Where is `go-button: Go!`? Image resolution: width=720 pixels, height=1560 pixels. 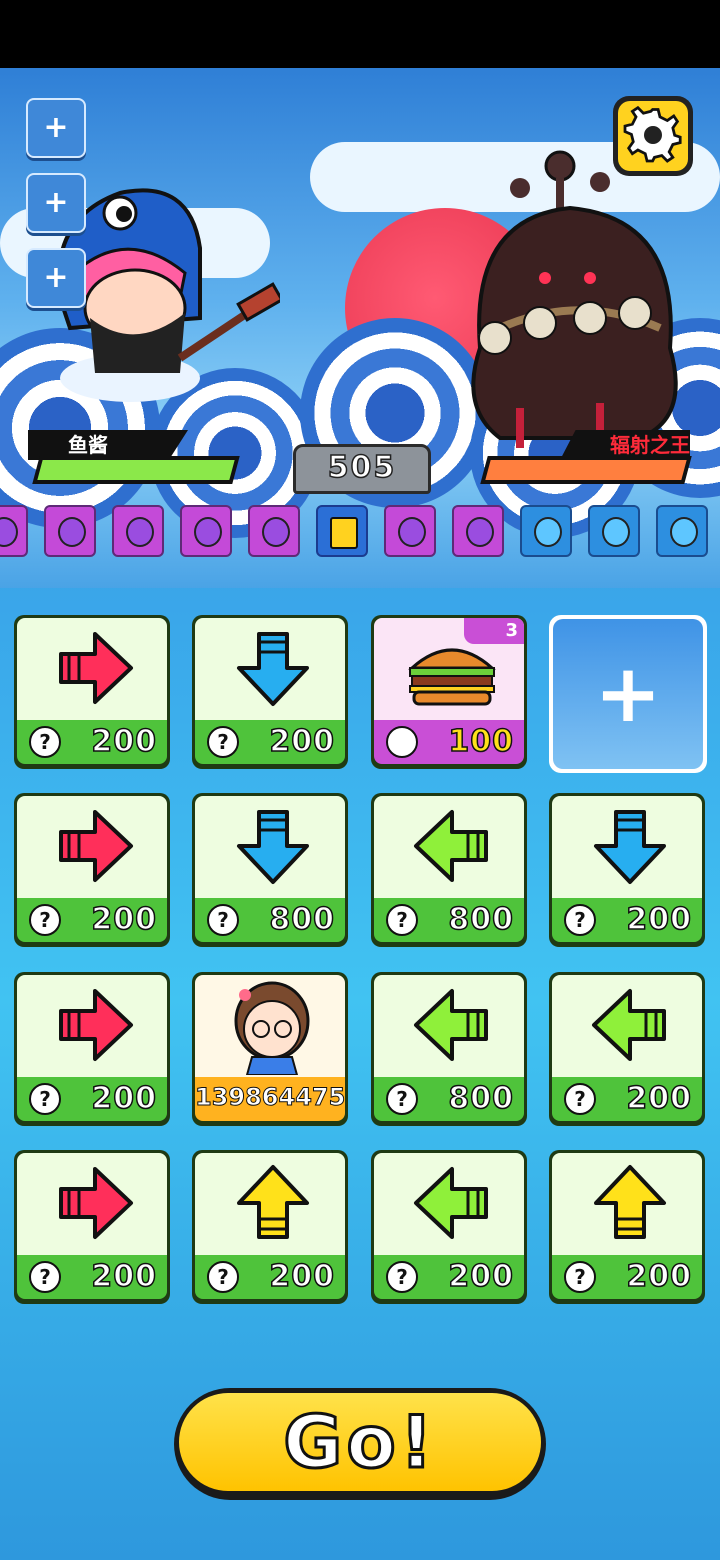
go-button: Go! is located at coordinates (360, 1444).